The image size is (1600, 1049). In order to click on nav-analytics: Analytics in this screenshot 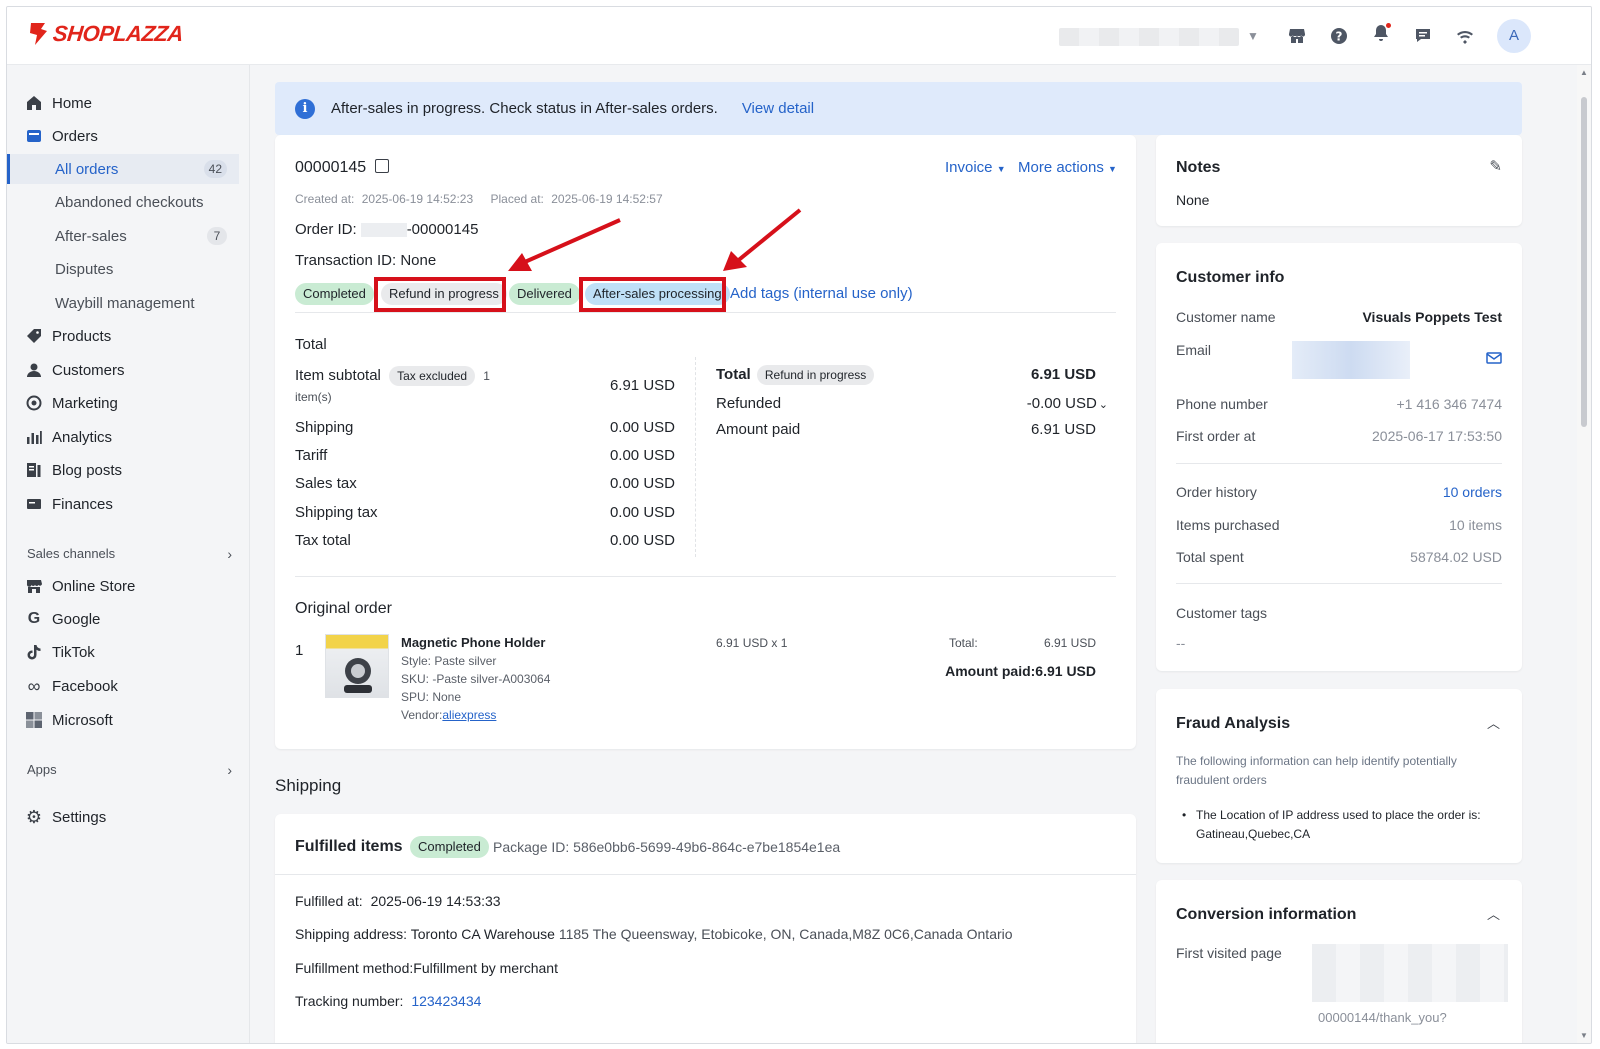, I will do `click(123, 437)`.